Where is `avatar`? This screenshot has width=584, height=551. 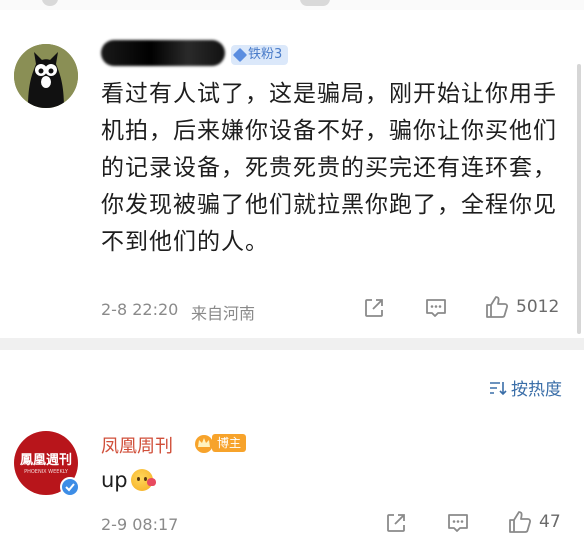 avatar is located at coordinates (46, 76).